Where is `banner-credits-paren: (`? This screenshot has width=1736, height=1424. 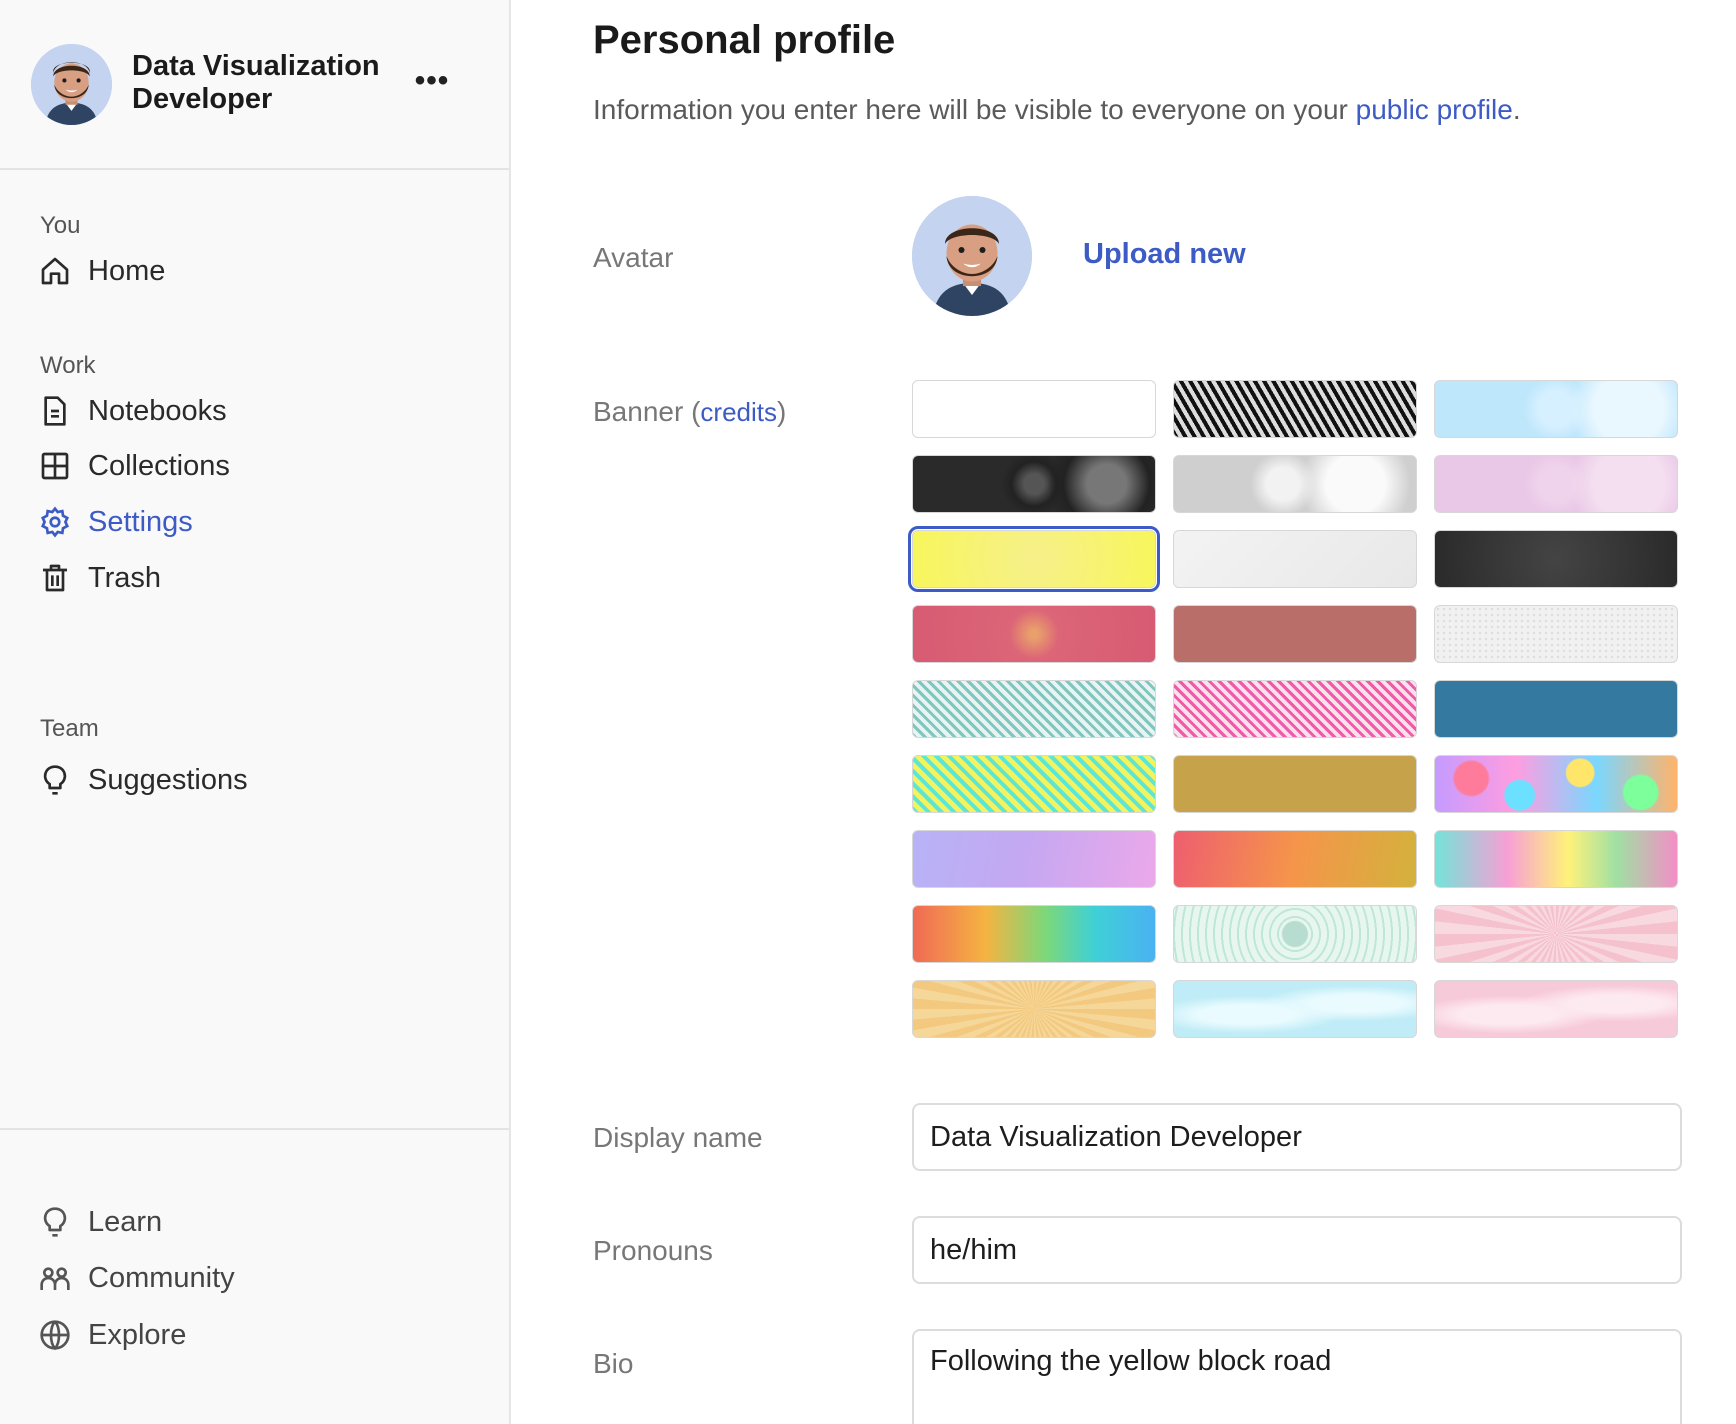 banner-credits-paren: ( is located at coordinates (692, 411).